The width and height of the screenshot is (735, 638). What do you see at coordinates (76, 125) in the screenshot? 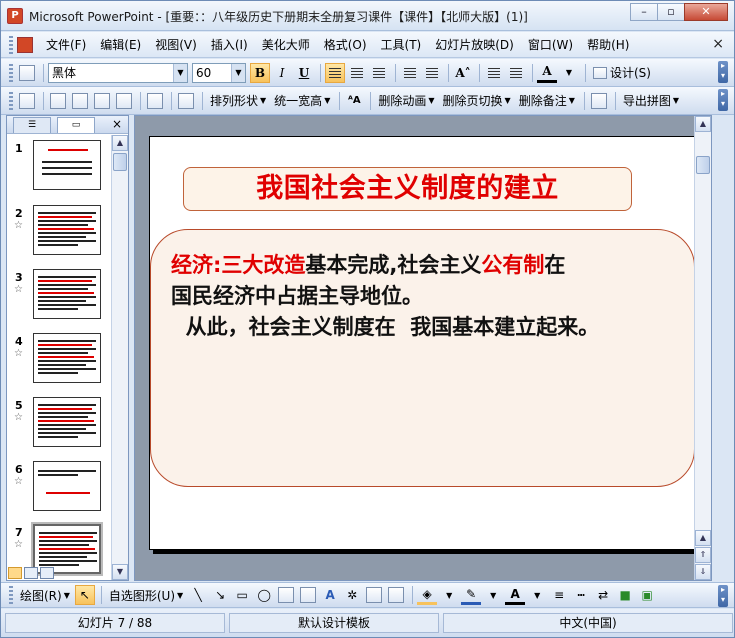
I see `tab-slides: ▭` at bounding box center [76, 125].